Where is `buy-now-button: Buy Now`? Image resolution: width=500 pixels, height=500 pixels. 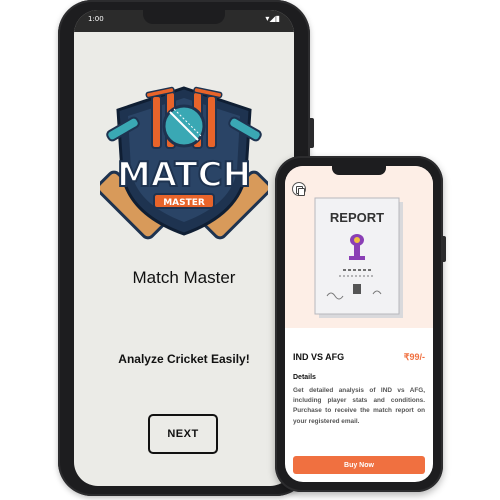 buy-now-button: Buy Now is located at coordinates (359, 465).